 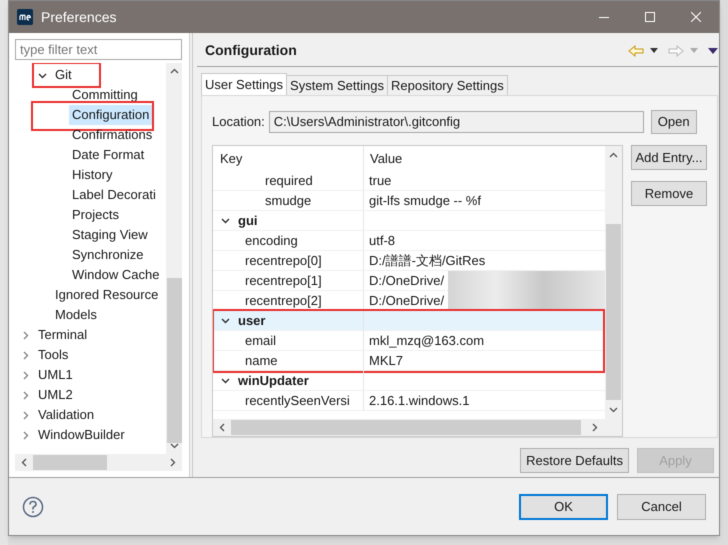 I want to click on location-field: C:\Users\Administrator\.gitconfig, so click(x=456, y=121).